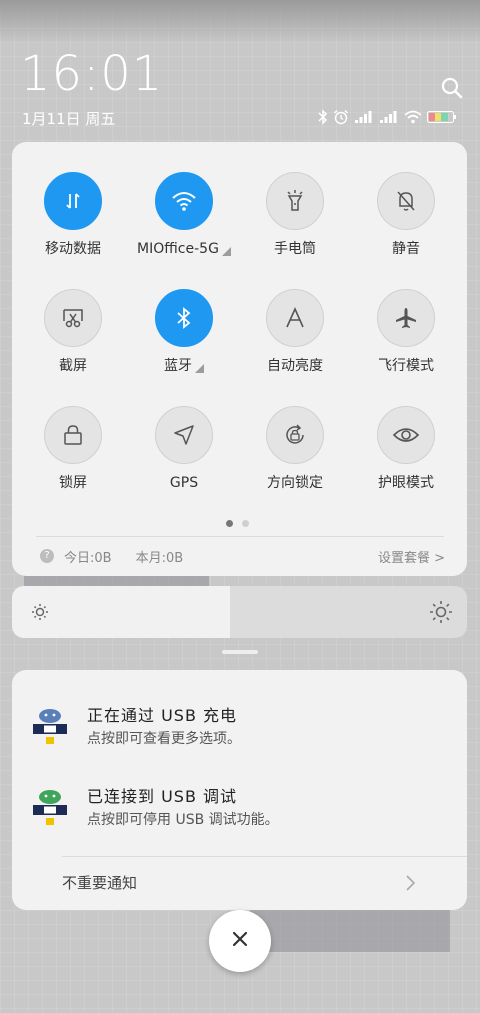  What do you see at coordinates (245, 523) in the screenshot?
I see `page-dot` at bounding box center [245, 523].